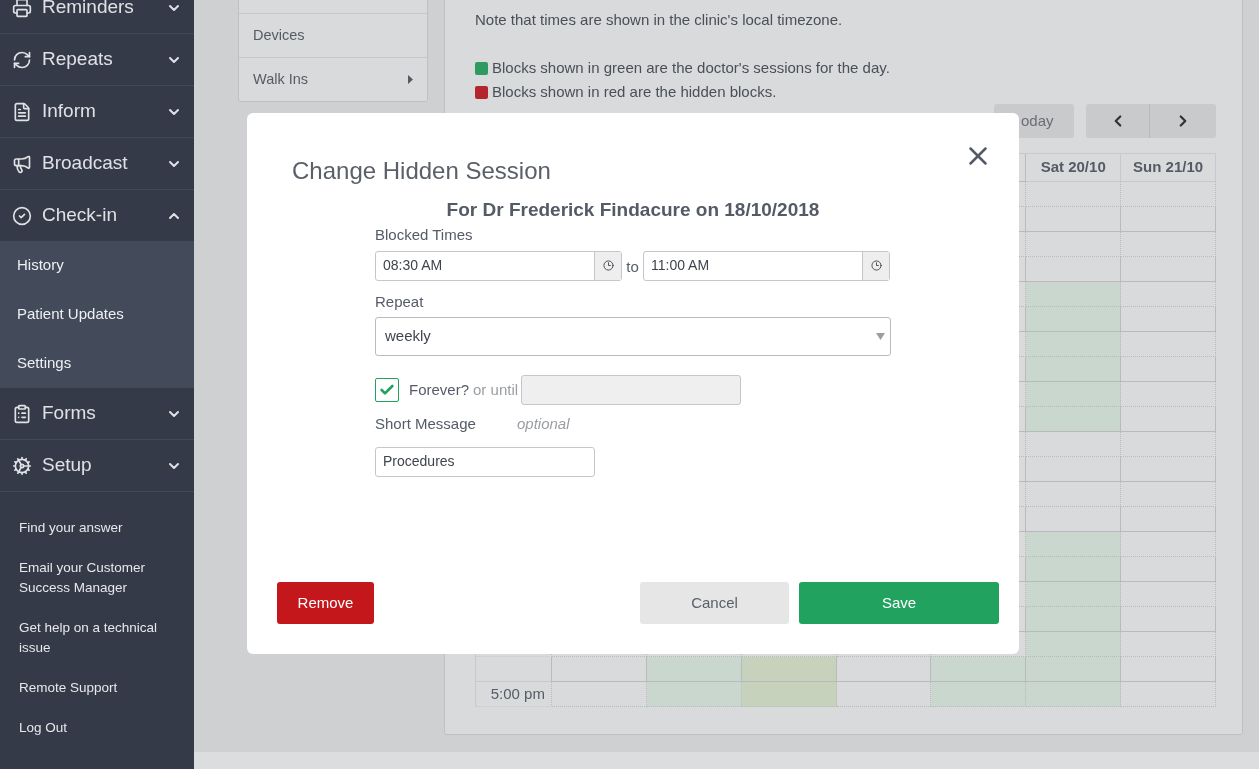 The width and height of the screenshot is (1259, 769). I want to click on next-button, so click(1183, 121).